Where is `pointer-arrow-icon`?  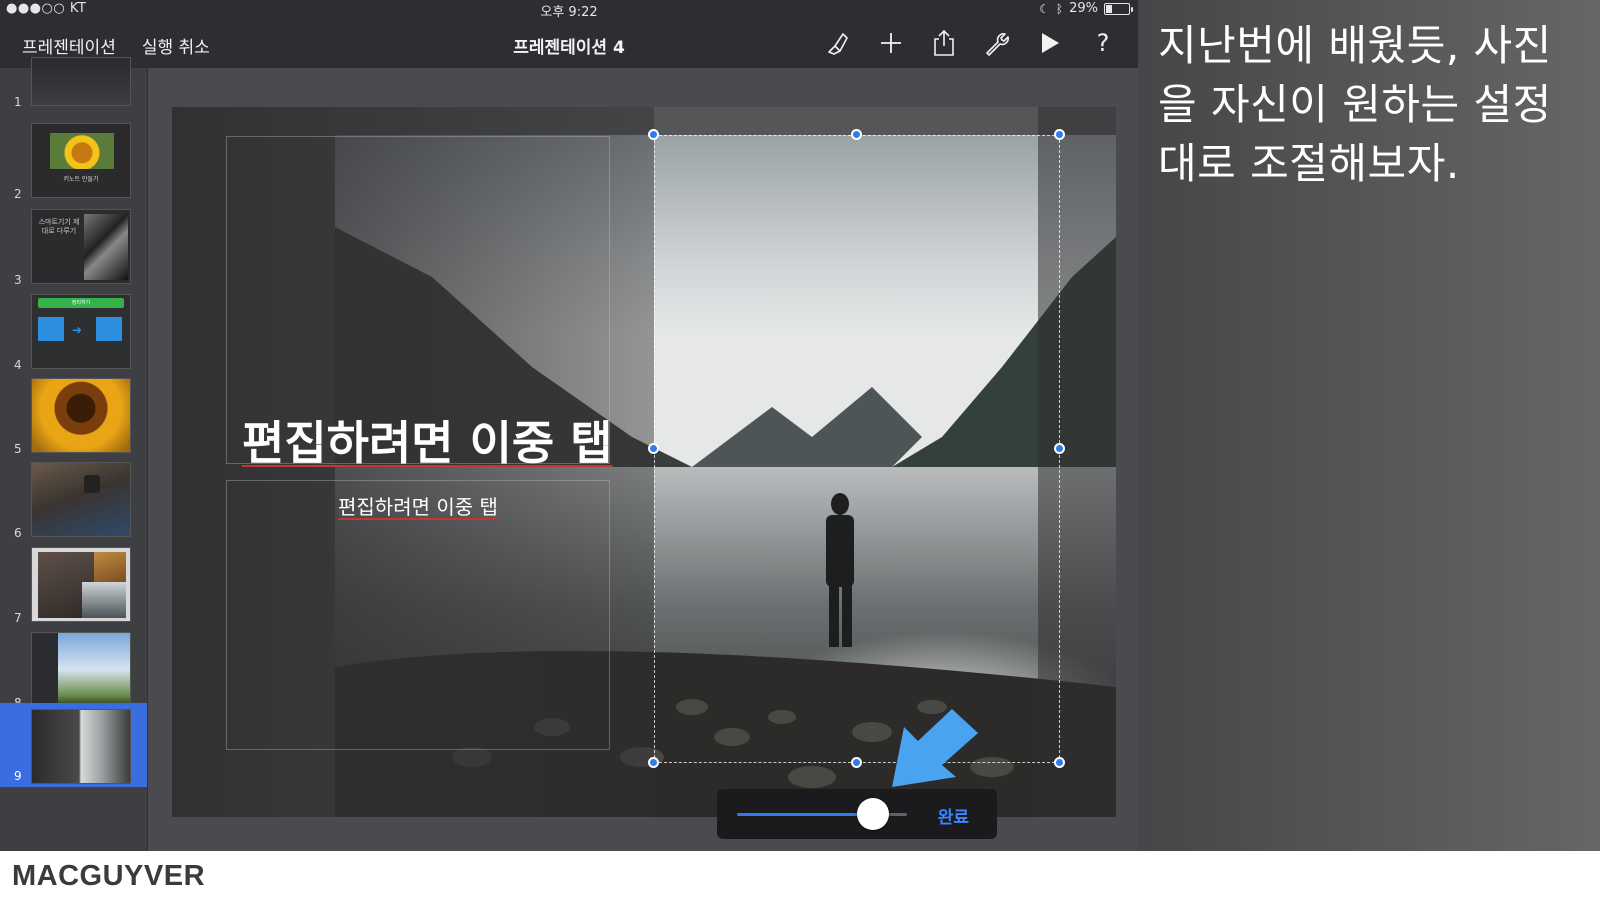
pointer-arrow-icon is located at coordinates (935, 748).